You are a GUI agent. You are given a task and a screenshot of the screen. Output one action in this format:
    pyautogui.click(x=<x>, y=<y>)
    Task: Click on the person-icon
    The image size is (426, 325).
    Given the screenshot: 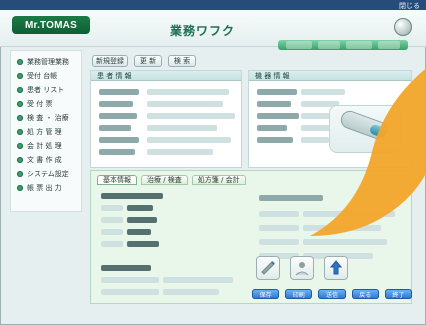 What is the action you would take?
    pyautogui.click(x=302, y=268)
    